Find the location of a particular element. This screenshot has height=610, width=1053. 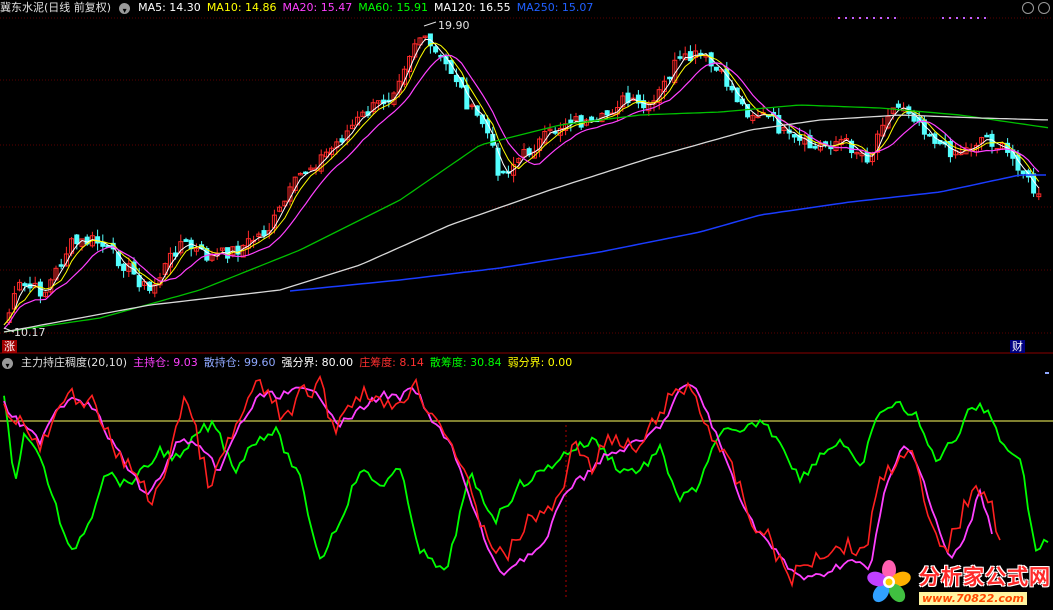

high-marker is located at coordinates (430, 24).